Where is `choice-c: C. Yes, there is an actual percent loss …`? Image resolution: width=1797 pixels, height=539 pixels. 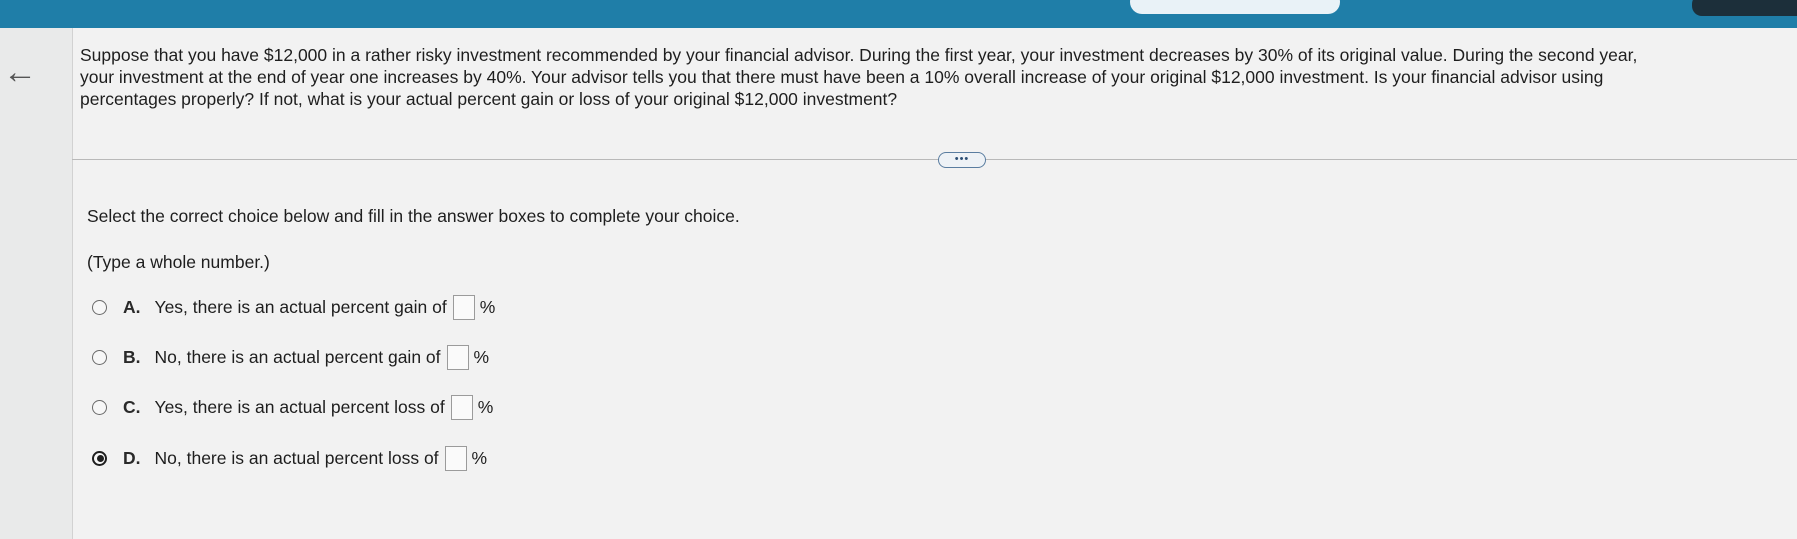
choice-c: C. Yes, there is an actual percent loss … is located at coordinates (292, 407).